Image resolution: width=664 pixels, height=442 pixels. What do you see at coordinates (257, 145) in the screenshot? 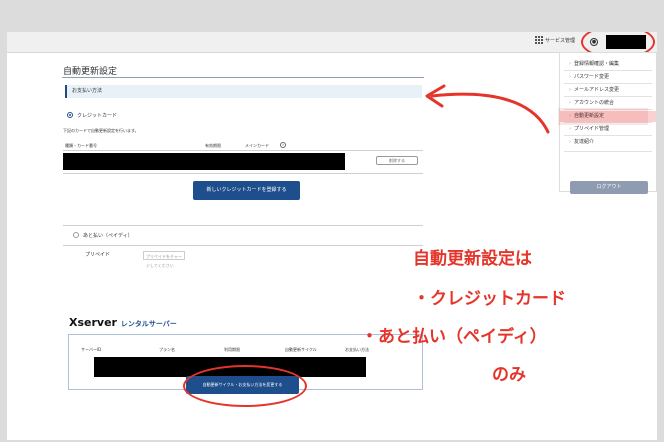
I see `column-main-card: メインカード` at bounding box center [257, 145].